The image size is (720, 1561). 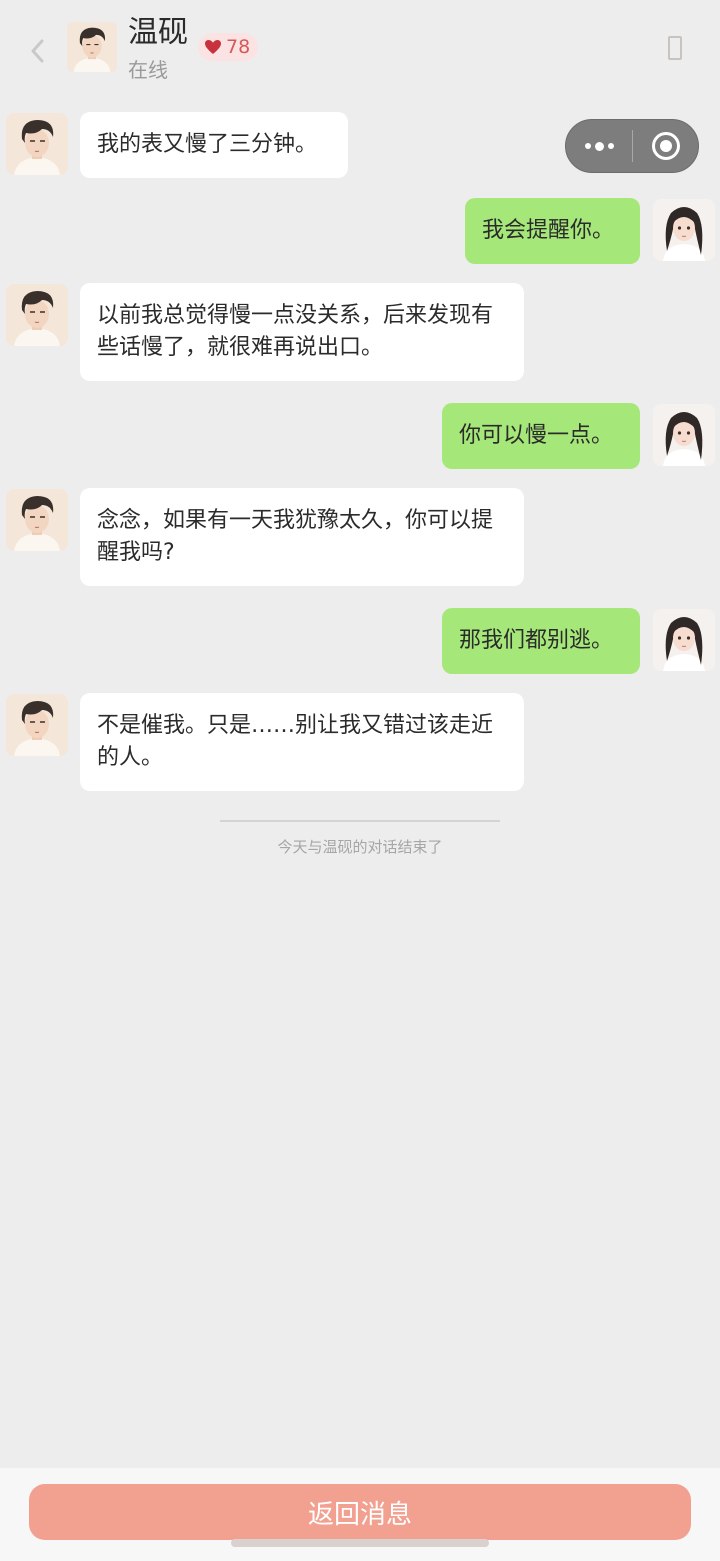 What do you see at coordinates (541, 641) in the screenshot?
I see `message-bubble-outgoing: 那我们都别逃。` at bounding box center [541, 641].